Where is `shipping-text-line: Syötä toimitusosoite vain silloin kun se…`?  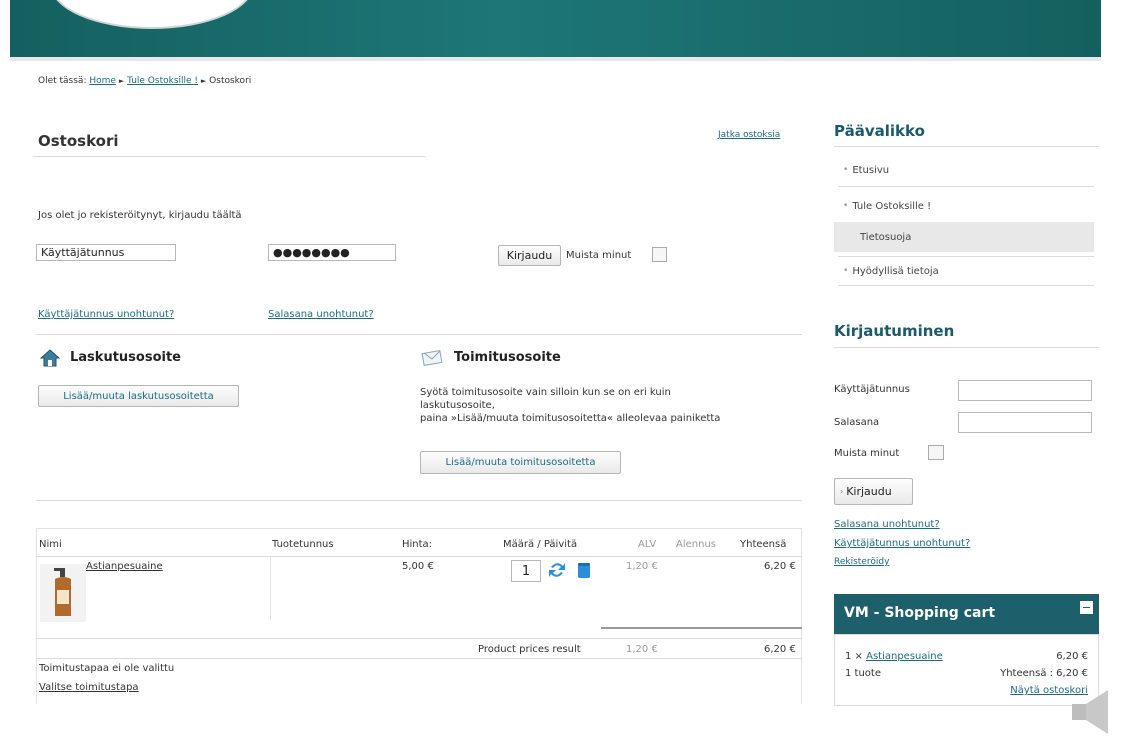 shipping-text-line: Syötä toimitusosoite vain silloin kun se… is located at coordinates (545, 392).